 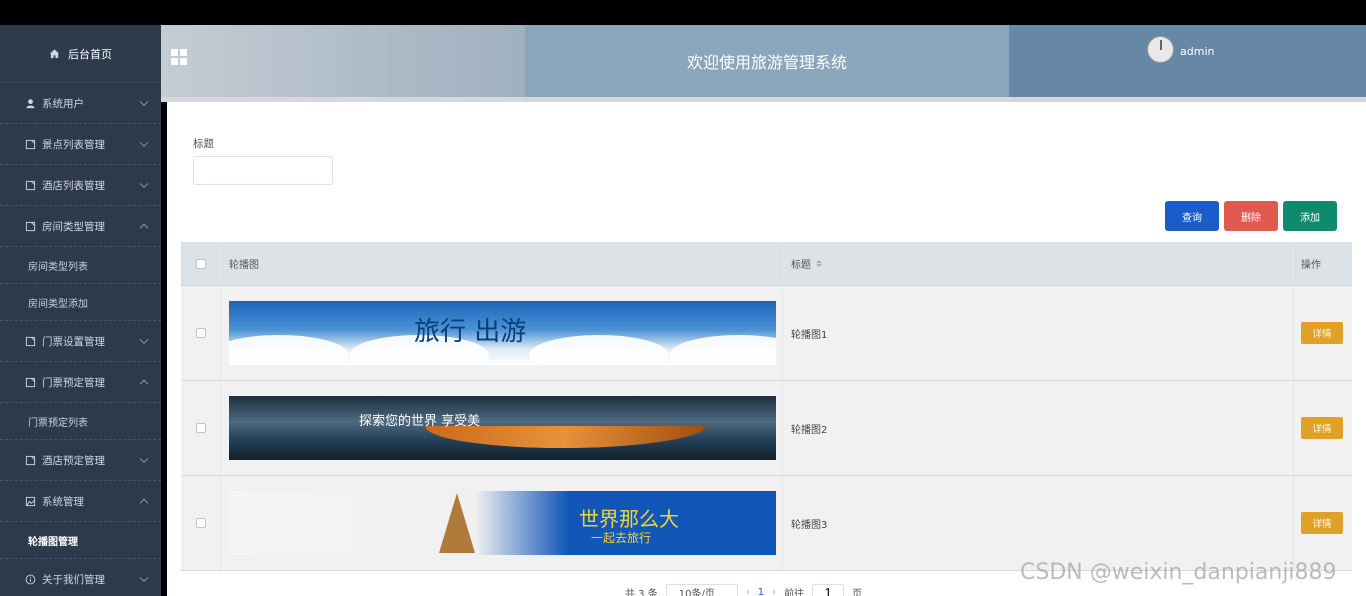 I want to click on goto-page-input, so click(x=828, y=590).